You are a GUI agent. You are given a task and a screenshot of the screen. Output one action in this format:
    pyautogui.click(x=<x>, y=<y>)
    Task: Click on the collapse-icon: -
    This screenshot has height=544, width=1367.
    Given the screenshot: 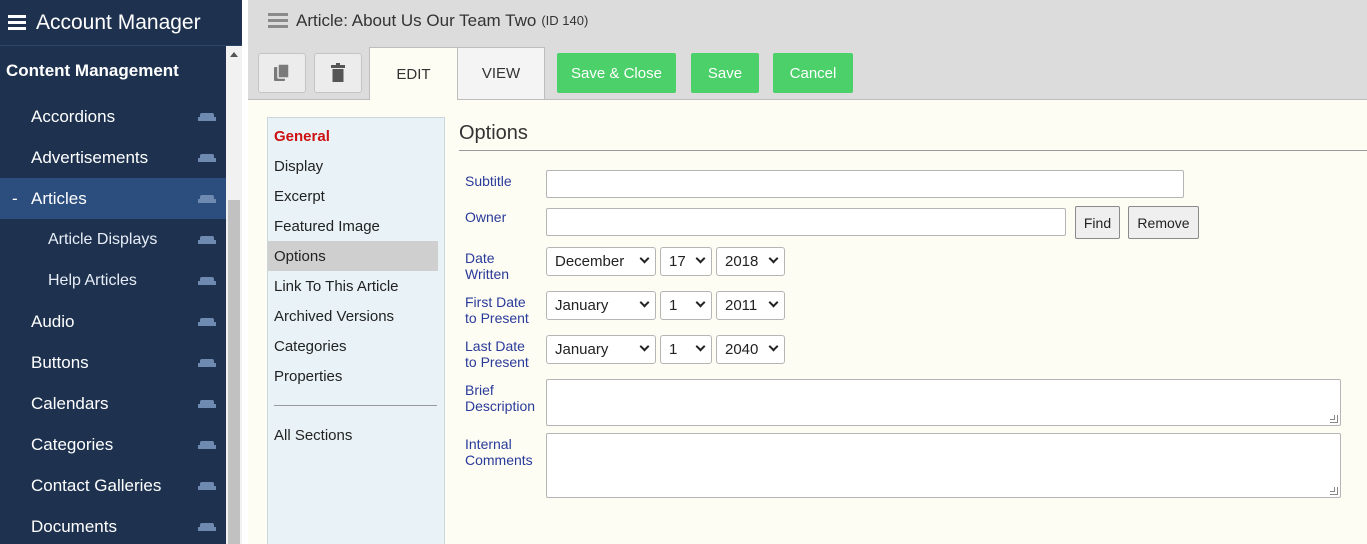 What is the action you would take?
    pyautogui.click(x=15, y=199)
    